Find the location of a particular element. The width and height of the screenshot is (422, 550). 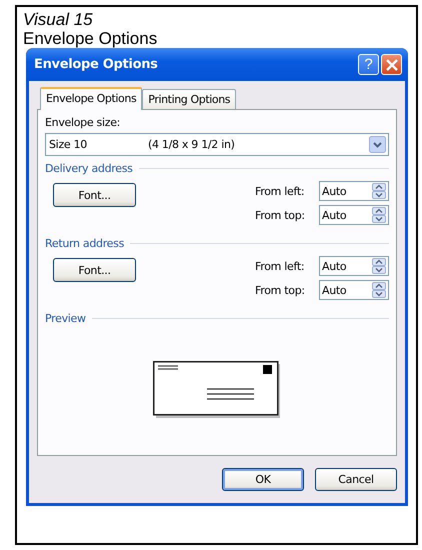

group-title: Preview is located at coordinates (65, 318).